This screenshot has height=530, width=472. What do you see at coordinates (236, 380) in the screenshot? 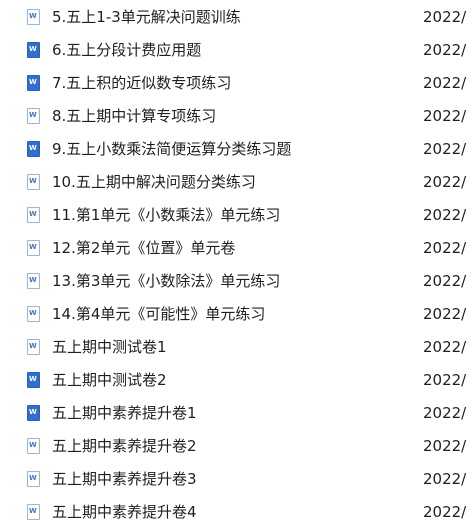
I see `file-row: 五上期中测试卷2 2022/` at bounding box center [236, 380].